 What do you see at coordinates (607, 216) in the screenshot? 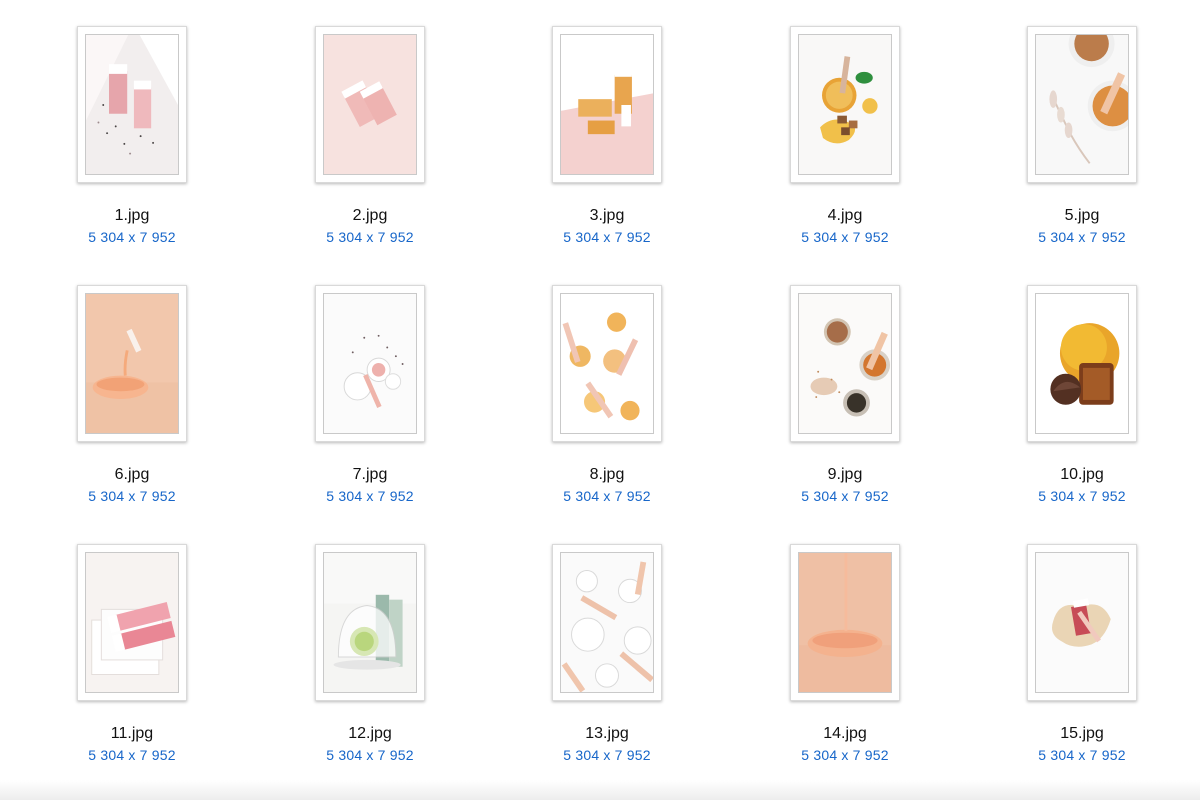
I see `file-name: 3.jpg` at bounding box center [607, 216].